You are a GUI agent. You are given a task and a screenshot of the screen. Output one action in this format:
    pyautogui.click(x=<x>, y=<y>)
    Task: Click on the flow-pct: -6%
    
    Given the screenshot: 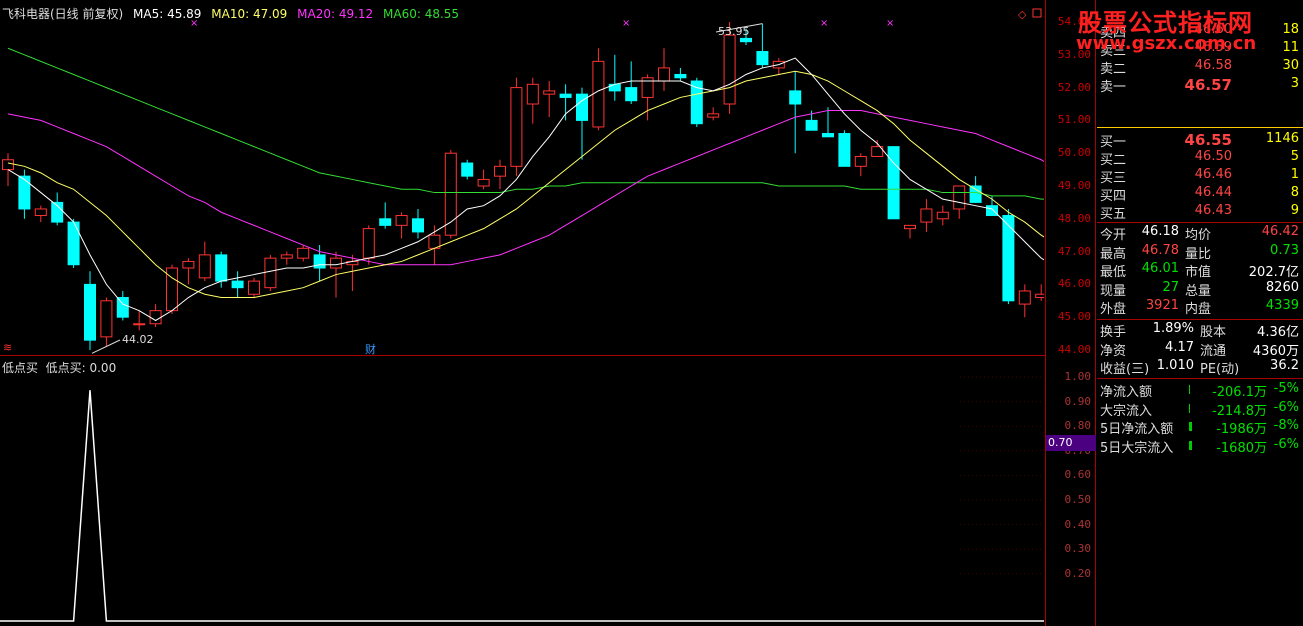 What is the action you would take?
    pyautogui.click(x=1286, y=444)
    